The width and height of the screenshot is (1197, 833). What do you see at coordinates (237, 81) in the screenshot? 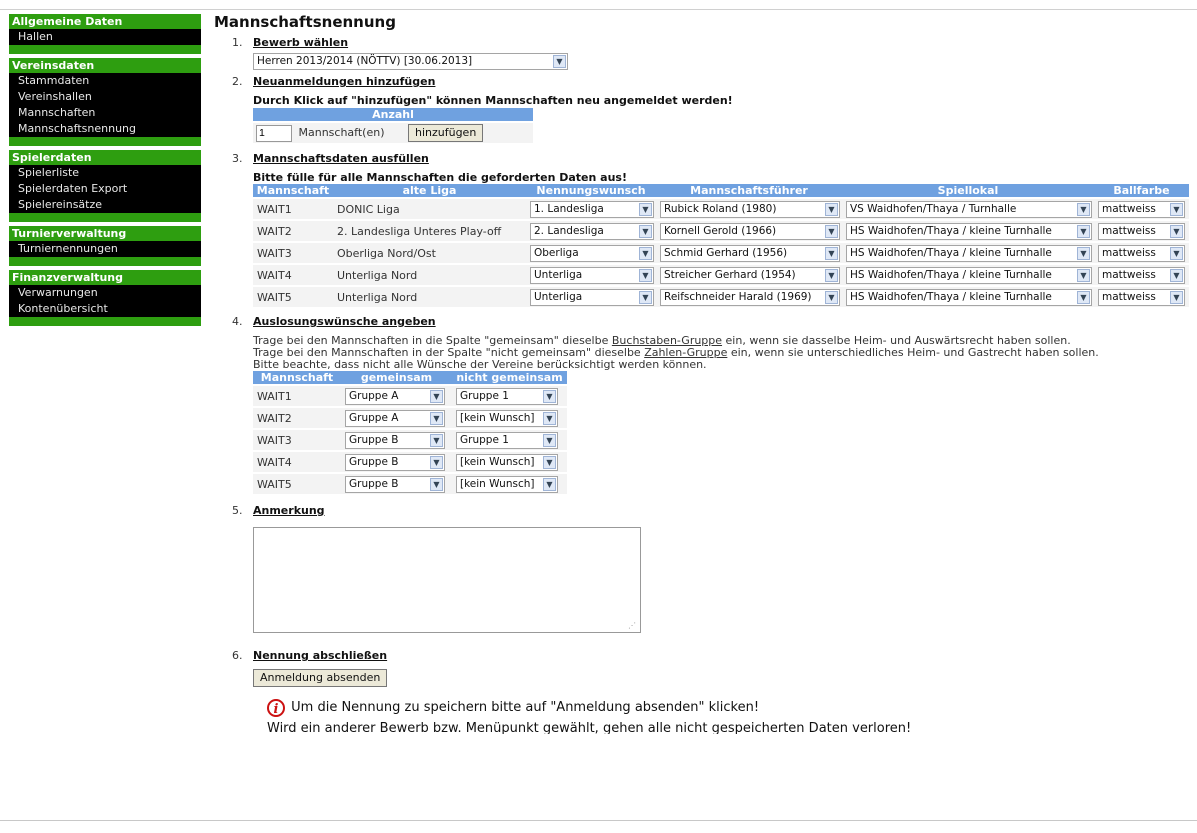
I see `step-number: 2.` at bounding box center [237, 81].